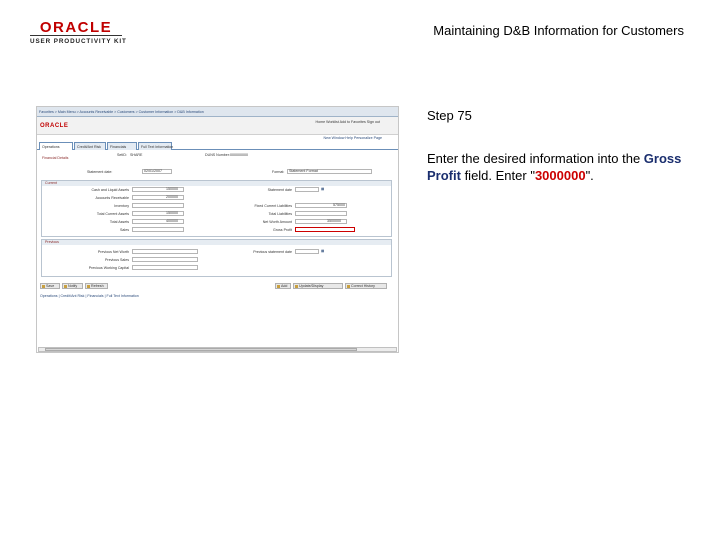 The width and height of the screenshot is (720, 540). I want to click on add-icon, so click(278, 286).